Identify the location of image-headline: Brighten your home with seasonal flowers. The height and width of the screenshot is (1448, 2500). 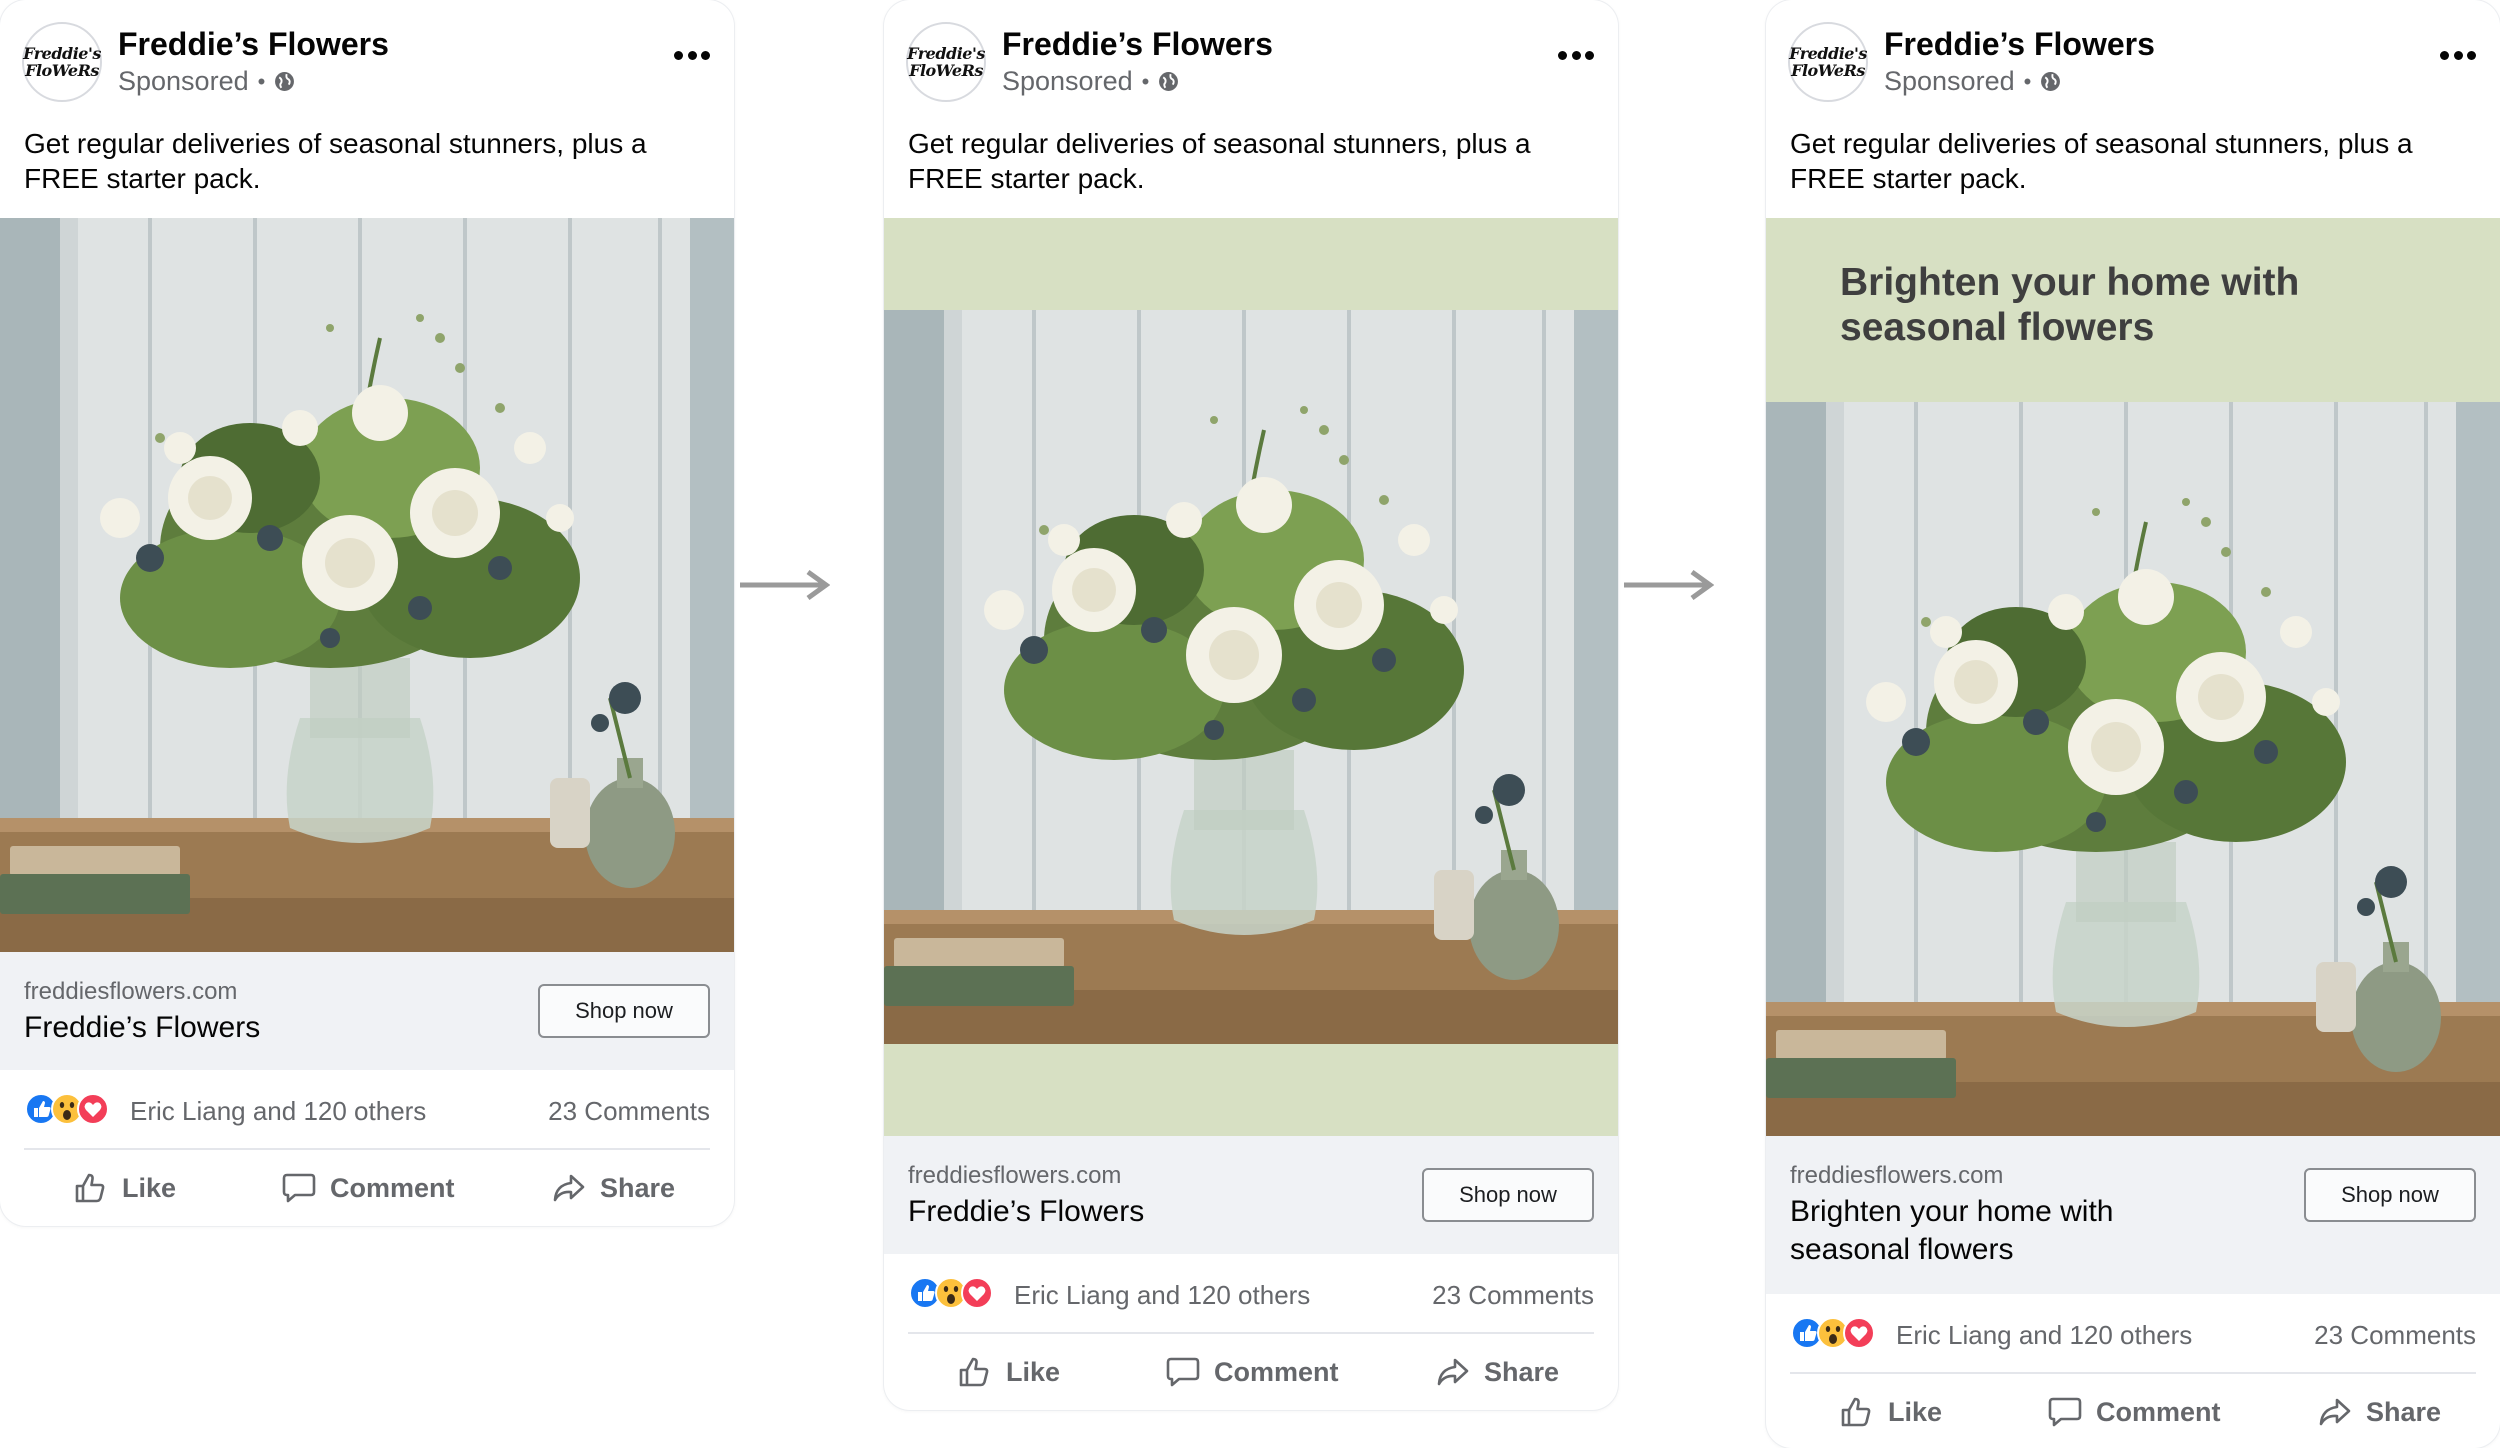
(2150, 305).